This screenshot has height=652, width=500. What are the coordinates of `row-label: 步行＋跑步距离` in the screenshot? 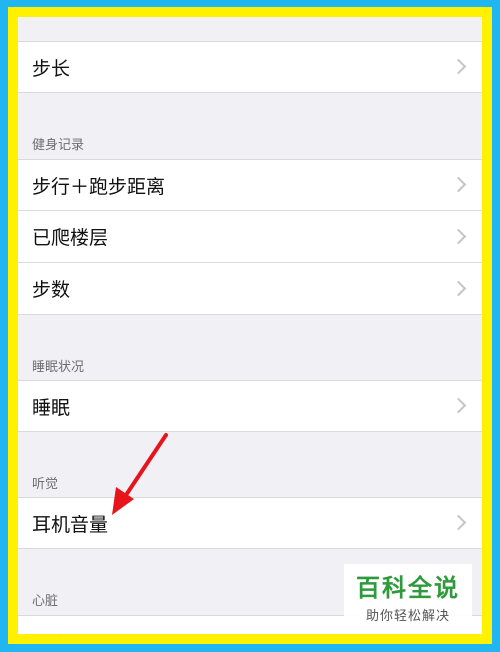 It's located at (99, 186).